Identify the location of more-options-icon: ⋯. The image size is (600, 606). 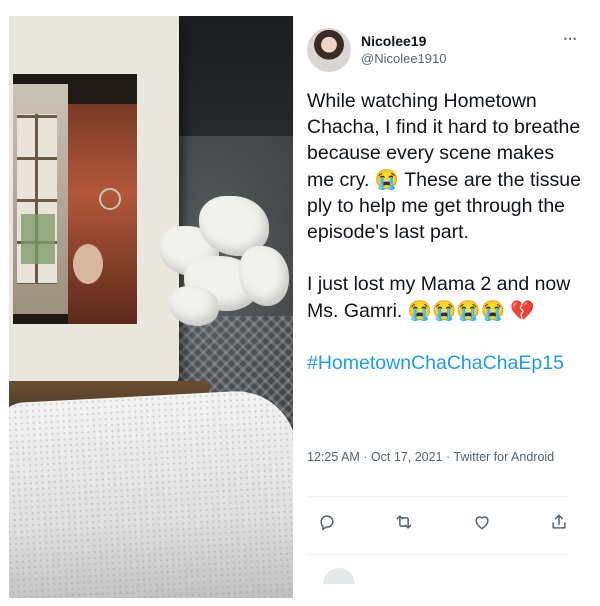
(570, 38).